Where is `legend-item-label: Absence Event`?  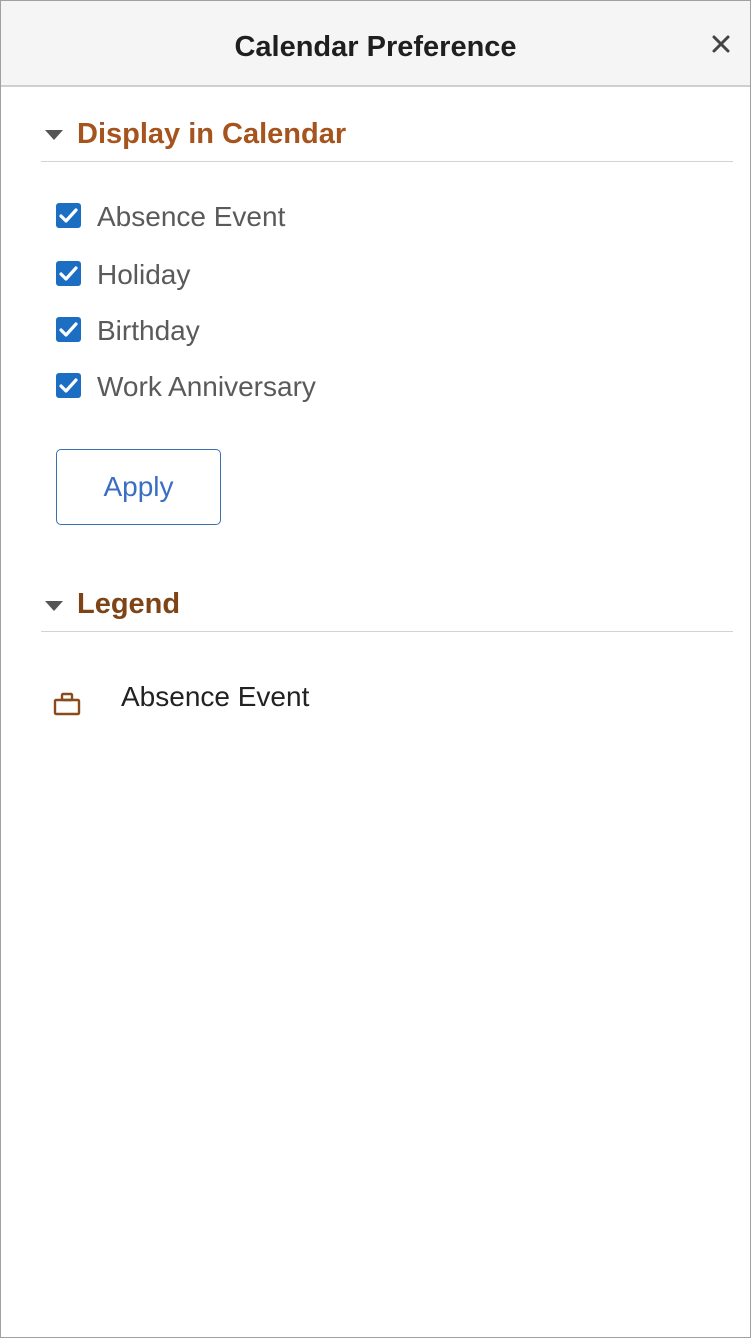 legend-item-label: Absence Event is located at coordinates (215, 696).